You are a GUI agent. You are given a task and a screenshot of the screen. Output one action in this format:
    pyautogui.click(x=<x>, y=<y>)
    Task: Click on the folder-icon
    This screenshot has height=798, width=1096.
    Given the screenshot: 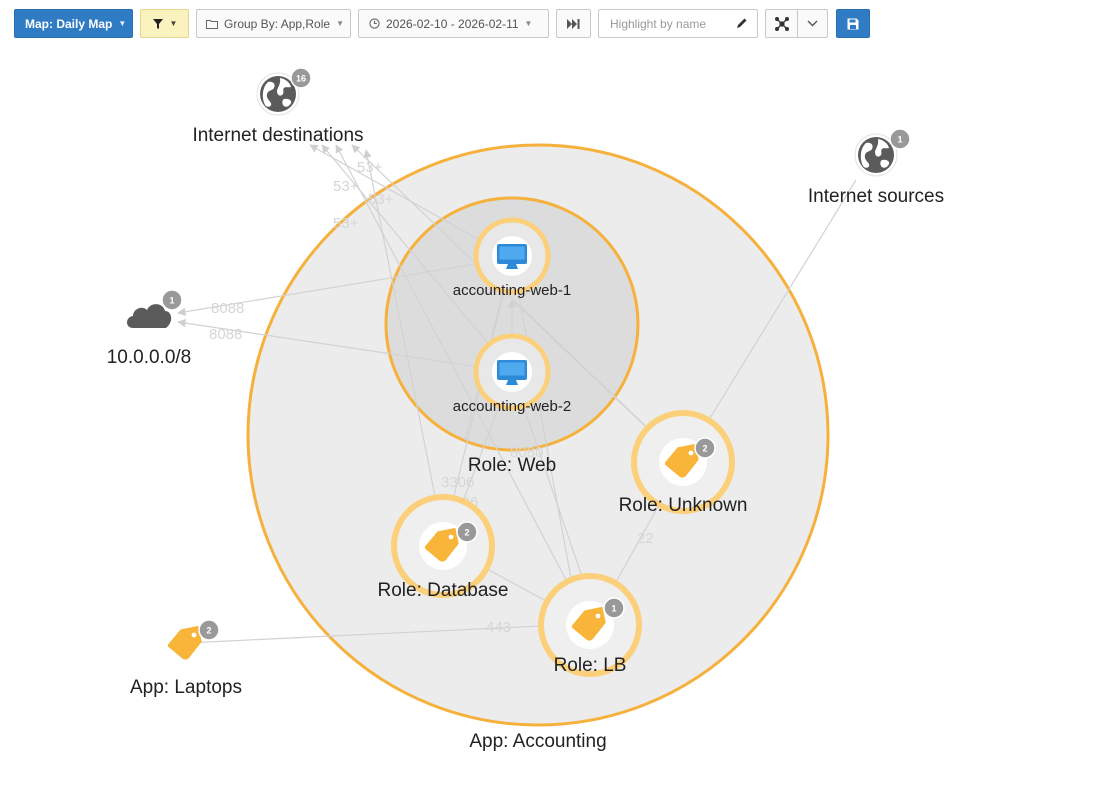 What is the action you would take?
    pyautogui.click(x=212, y=24)
    